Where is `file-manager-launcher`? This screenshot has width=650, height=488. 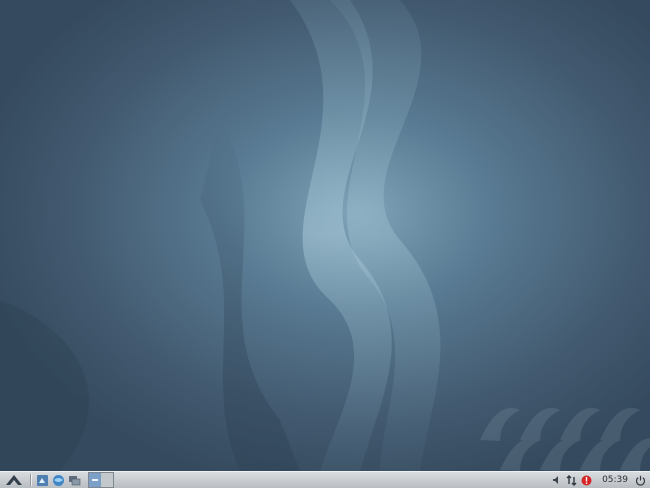
file-manager-launcher is located at coordinates (42, 480).